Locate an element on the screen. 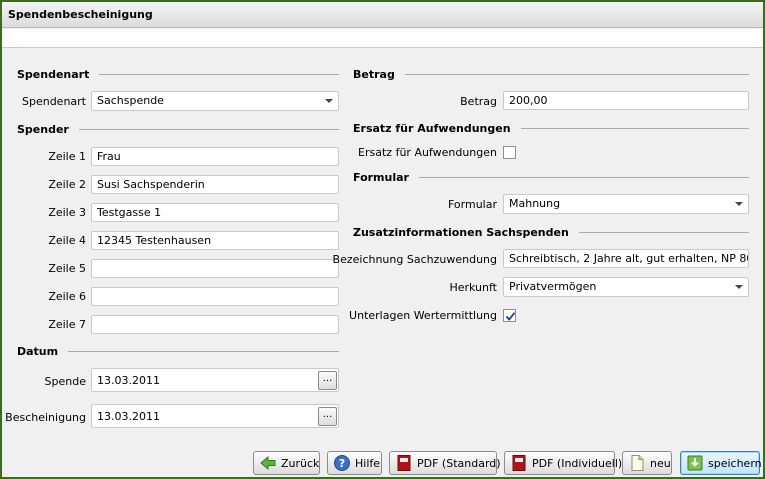 The height and width of the screenshot is (479, 765). section-formular: Formular is located at coordinates (551, 177).